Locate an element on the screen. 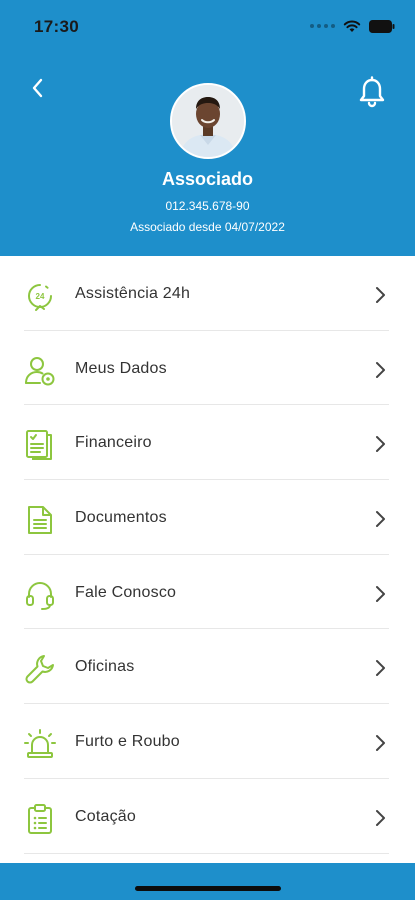  notifications-button is located at coordinates (372, 92).